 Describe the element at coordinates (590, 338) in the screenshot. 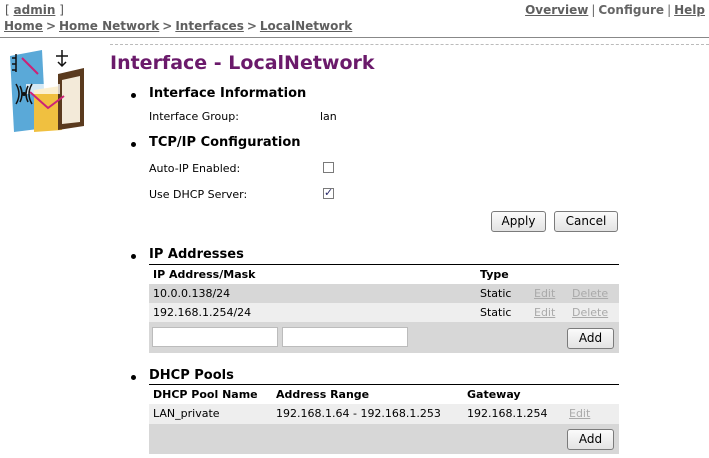

I see `add-ip-button: Add` at that location.